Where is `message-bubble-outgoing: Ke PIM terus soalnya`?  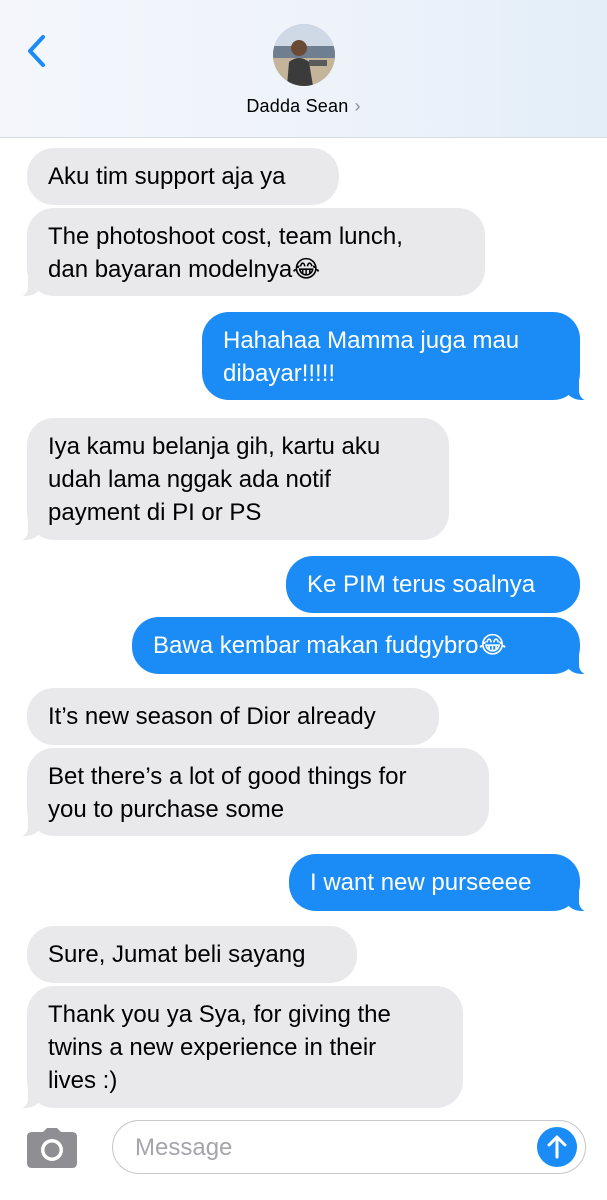
message-bubble-outgoing: Ke PIM terus soalnya is located at coordinates (433, 584).